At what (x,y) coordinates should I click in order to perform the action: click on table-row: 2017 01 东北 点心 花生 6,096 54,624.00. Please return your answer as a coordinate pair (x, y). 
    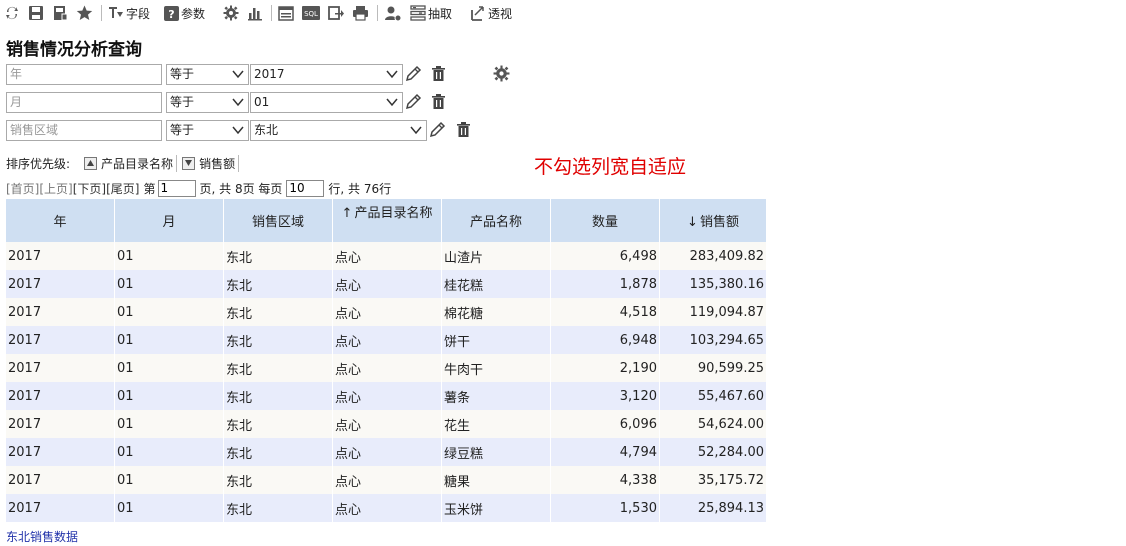
    Looking at the image, I should click on (386, 424).